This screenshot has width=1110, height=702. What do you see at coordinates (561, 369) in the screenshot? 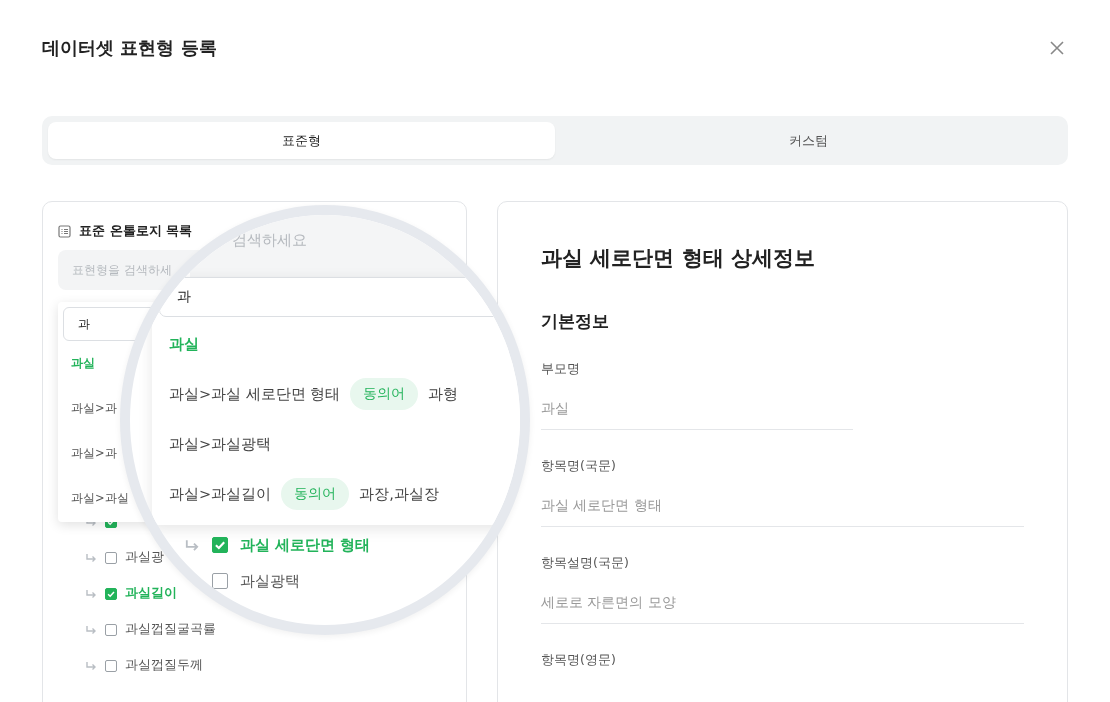
I see `field-label: 부모명` at bounding box center [561, 369].